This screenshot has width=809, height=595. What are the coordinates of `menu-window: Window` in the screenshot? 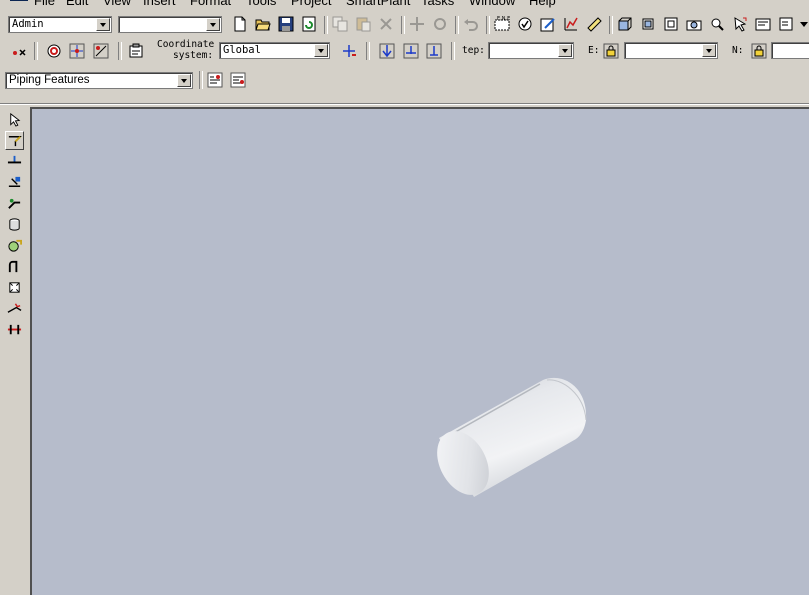 It's located at (492, 4).